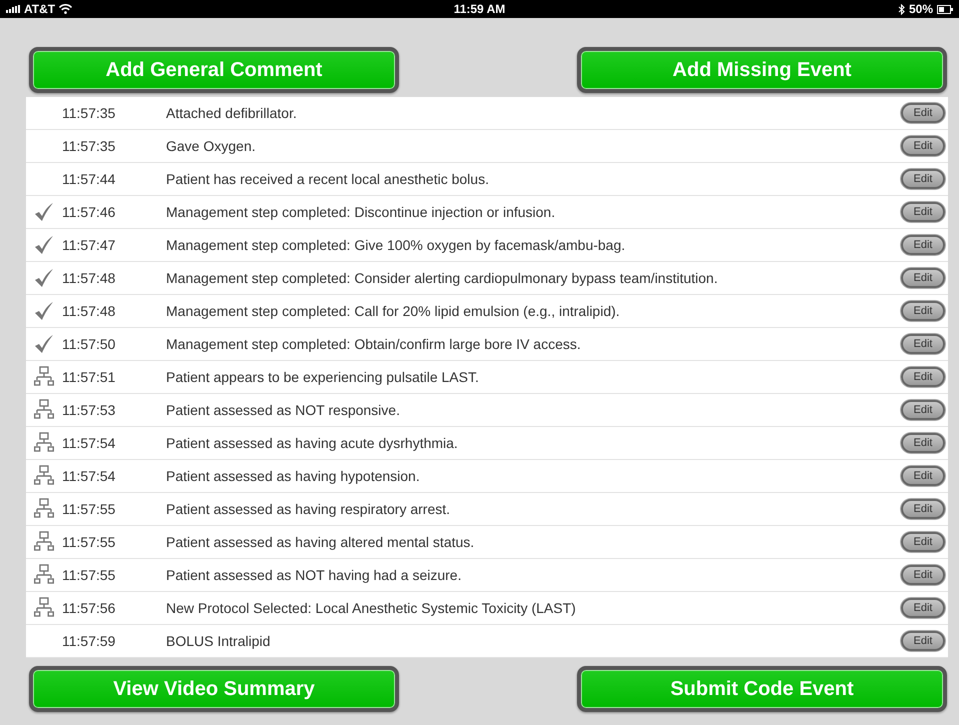  I want to click on event-text: Management step completed: Discontinue injection or infusion., so click(361, 212).